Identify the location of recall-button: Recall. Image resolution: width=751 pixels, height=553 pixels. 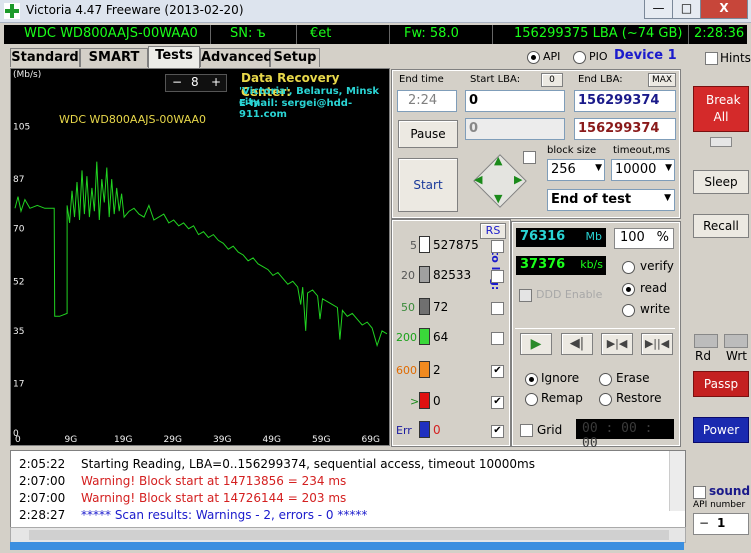
(721, 226).